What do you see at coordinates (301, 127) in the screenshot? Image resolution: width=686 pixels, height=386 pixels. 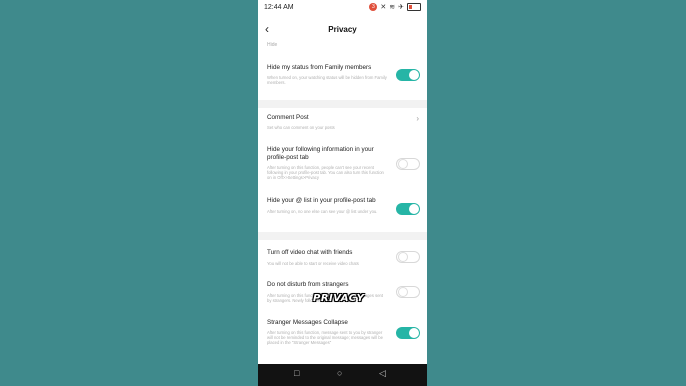 I see `setting-description: Set who can comment on your posts` at bounding box center [301, 127].